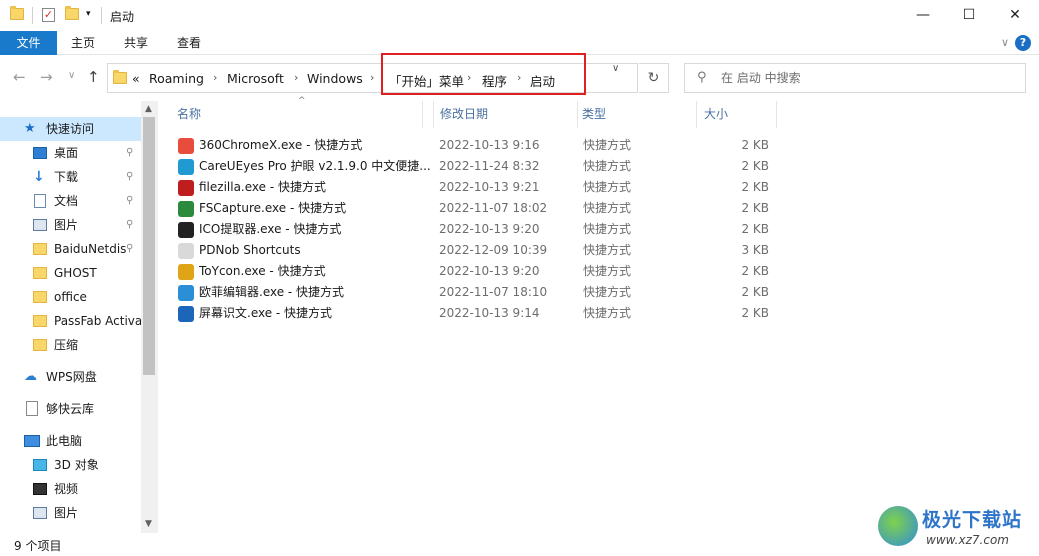 The height and width of the screenshot is (556, 1039). I want to click on breadcrumb-roaming: Roaming, so click(176, 78).